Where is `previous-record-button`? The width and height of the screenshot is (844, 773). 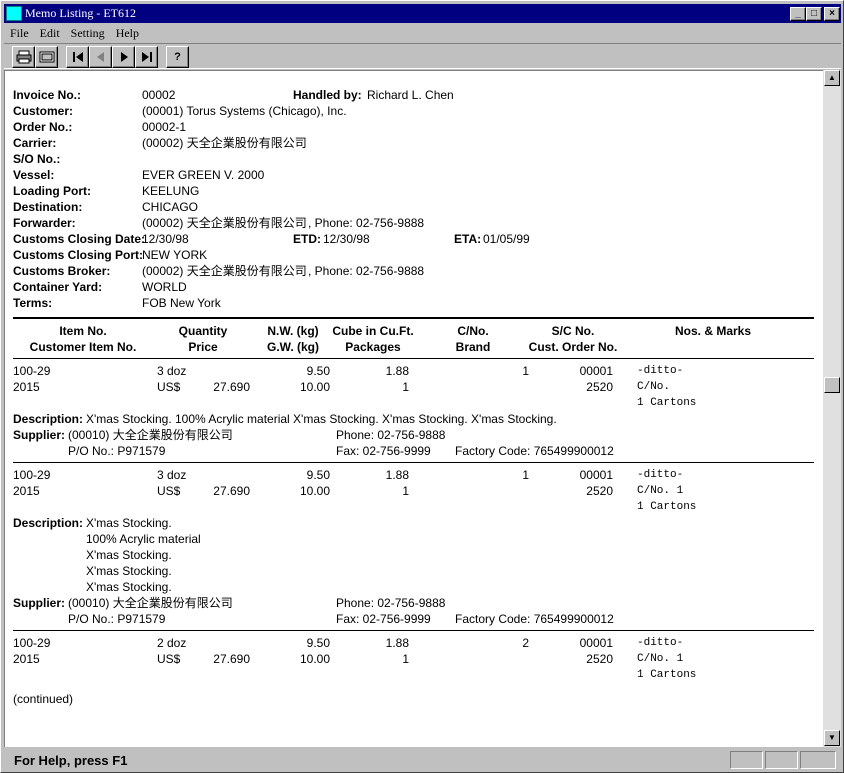
previous-record-button is located at coordinates (100, 57).